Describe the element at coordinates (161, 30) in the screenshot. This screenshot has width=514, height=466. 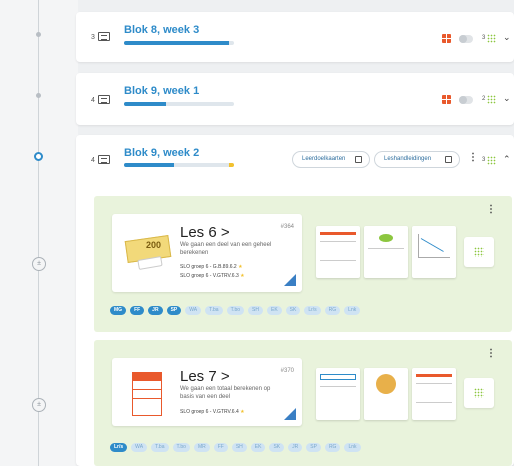
I see `blok-title: Blok 8, week 3` at that location.